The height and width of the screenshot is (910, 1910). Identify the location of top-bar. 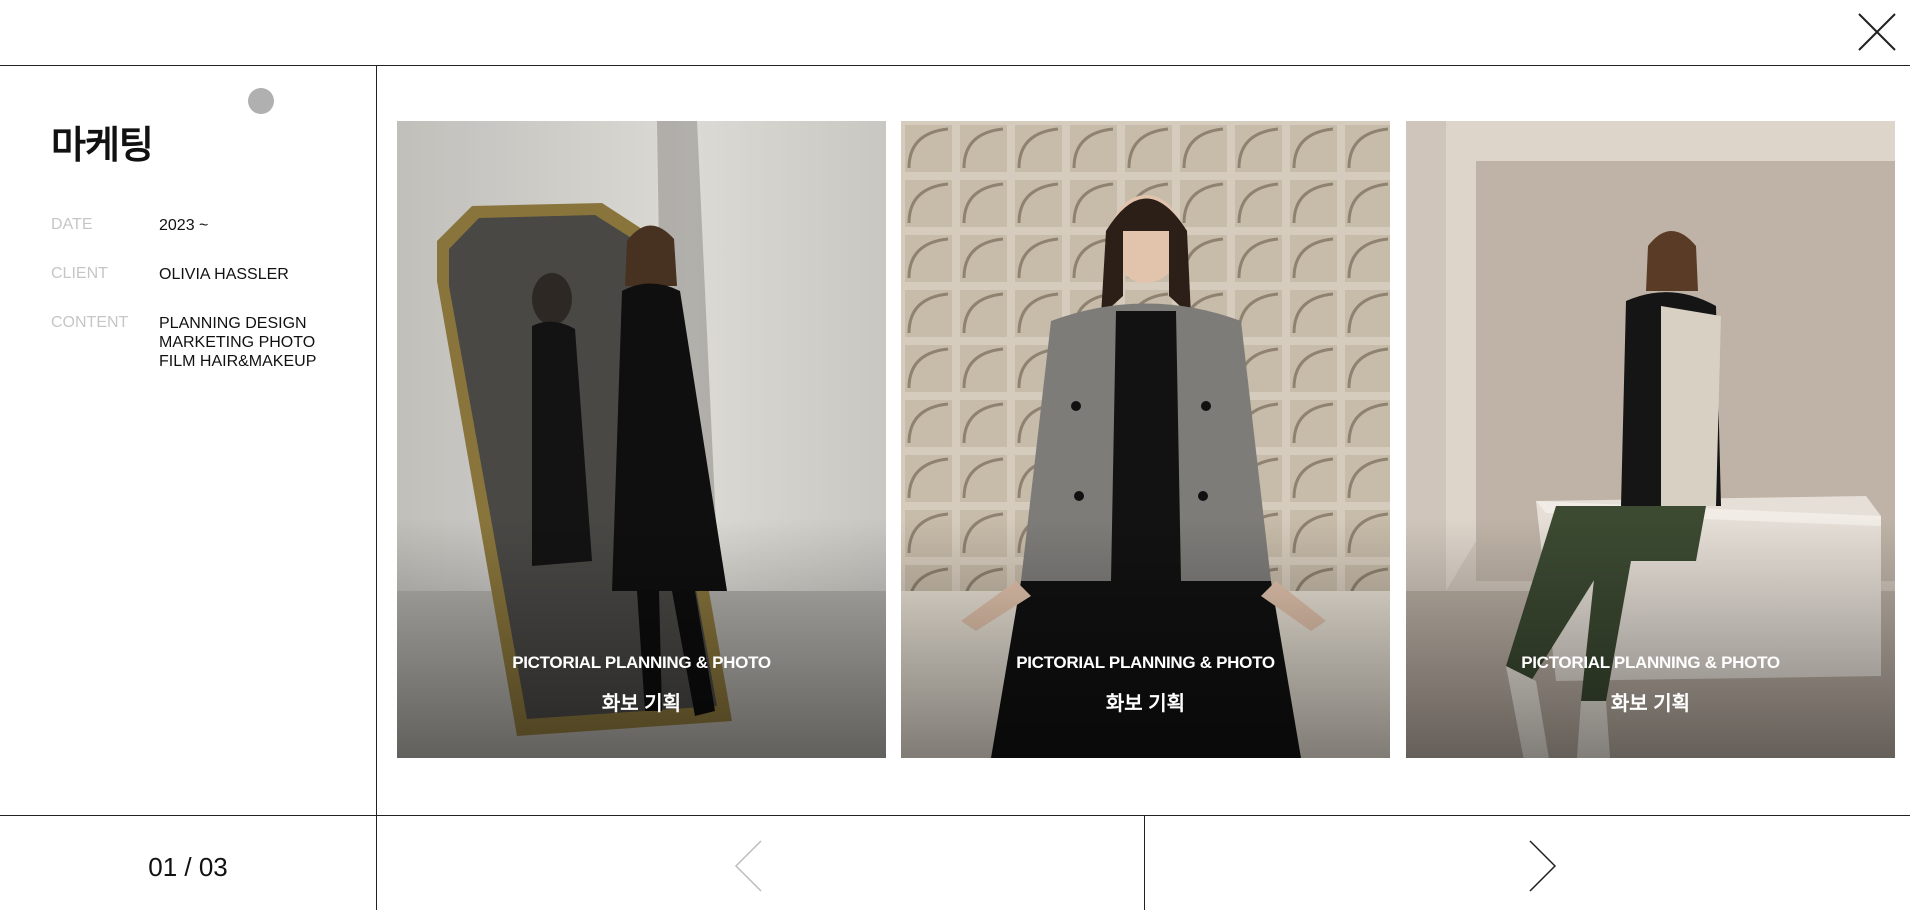
(955, 33).